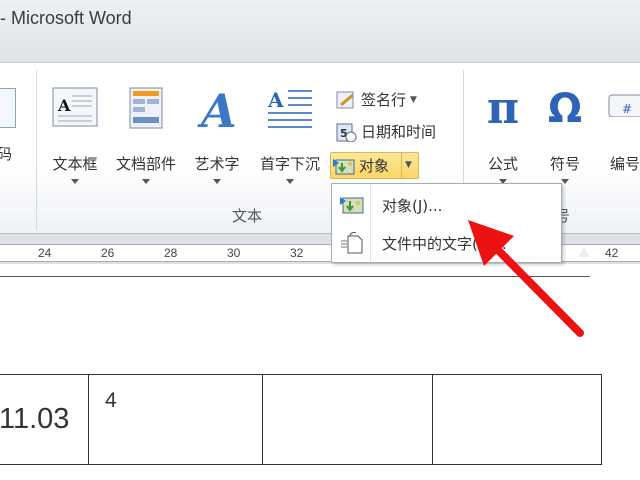  What do you see at coordinates (526, 278) in the screenshot?
I see `annotation-arrow` at bounding box center [526, 278].